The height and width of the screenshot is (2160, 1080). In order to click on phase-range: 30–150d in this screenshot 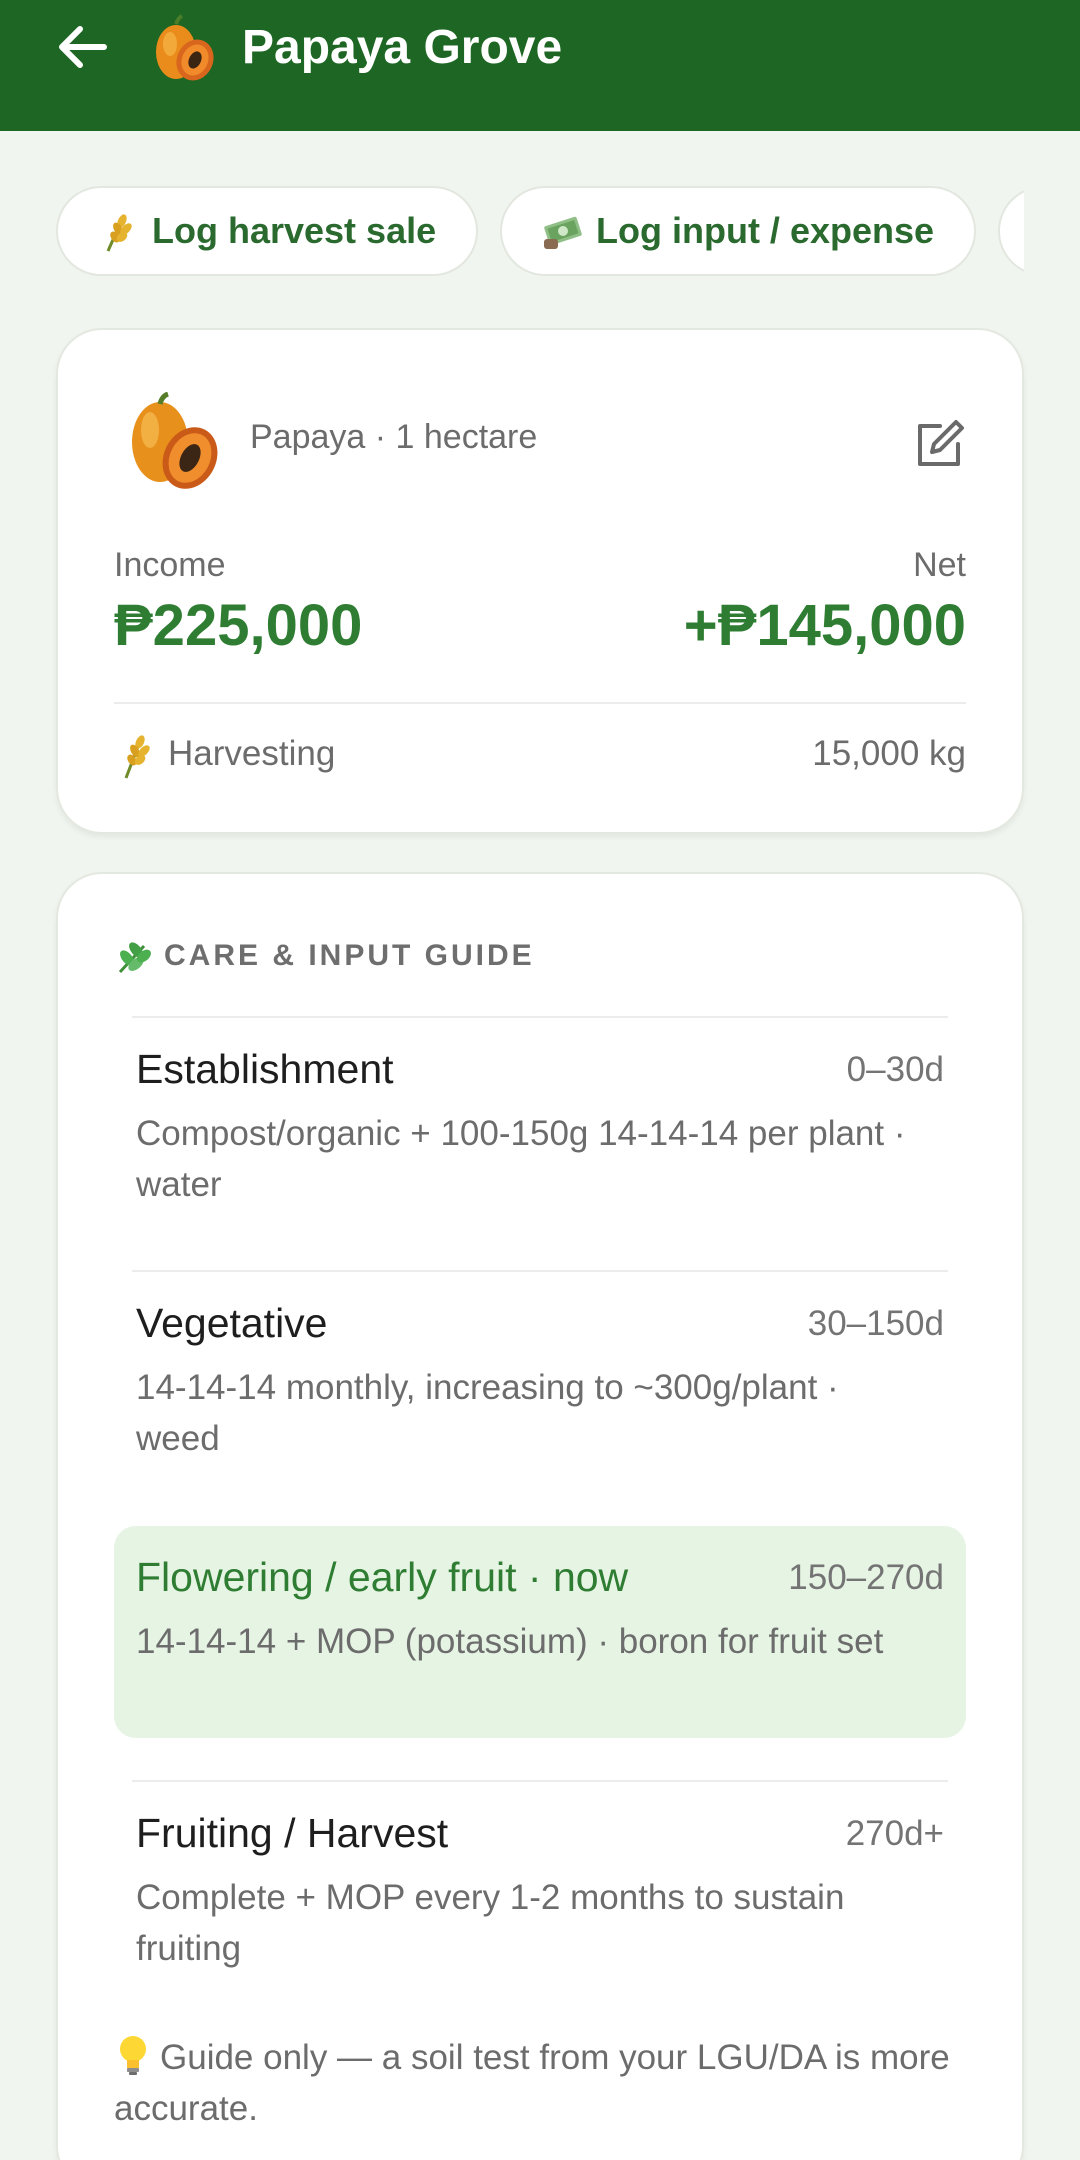, I will do `click(875, 1323)`.